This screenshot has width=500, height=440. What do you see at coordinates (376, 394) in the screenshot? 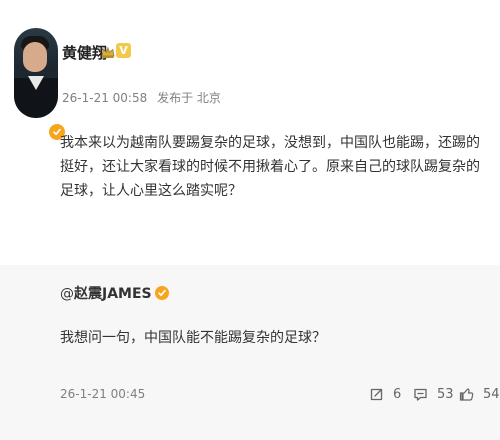
I see `repost-icon` at bounding box center [376, 394].